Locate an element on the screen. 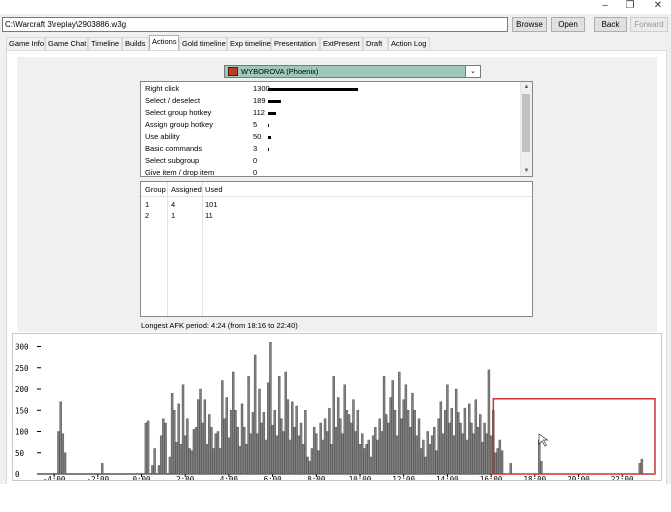 The image size is (671, 512). replay-path-input: C:\Warcraft 3\replay\2903886.w3g is located at coordinates (255, 24).